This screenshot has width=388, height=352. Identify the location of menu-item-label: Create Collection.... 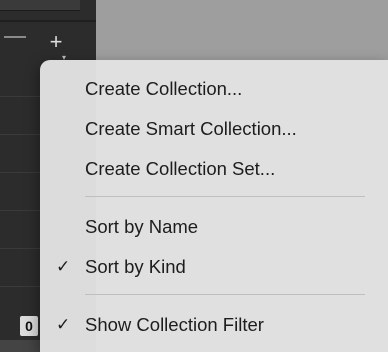
(164, 88).